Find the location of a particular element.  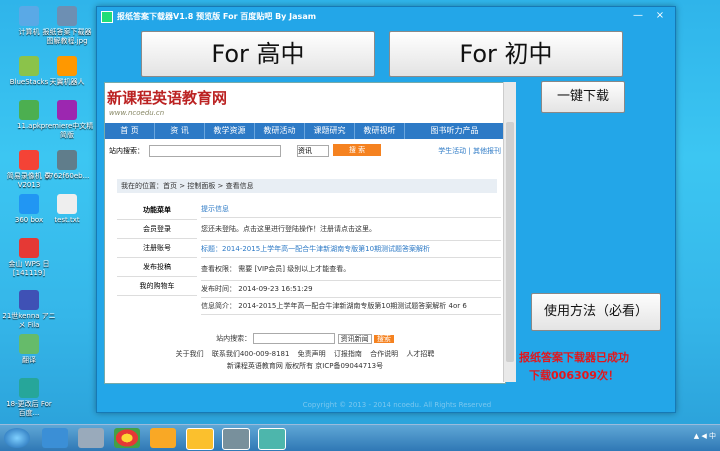

shortcut-icon is located at coordinates (29, 388).